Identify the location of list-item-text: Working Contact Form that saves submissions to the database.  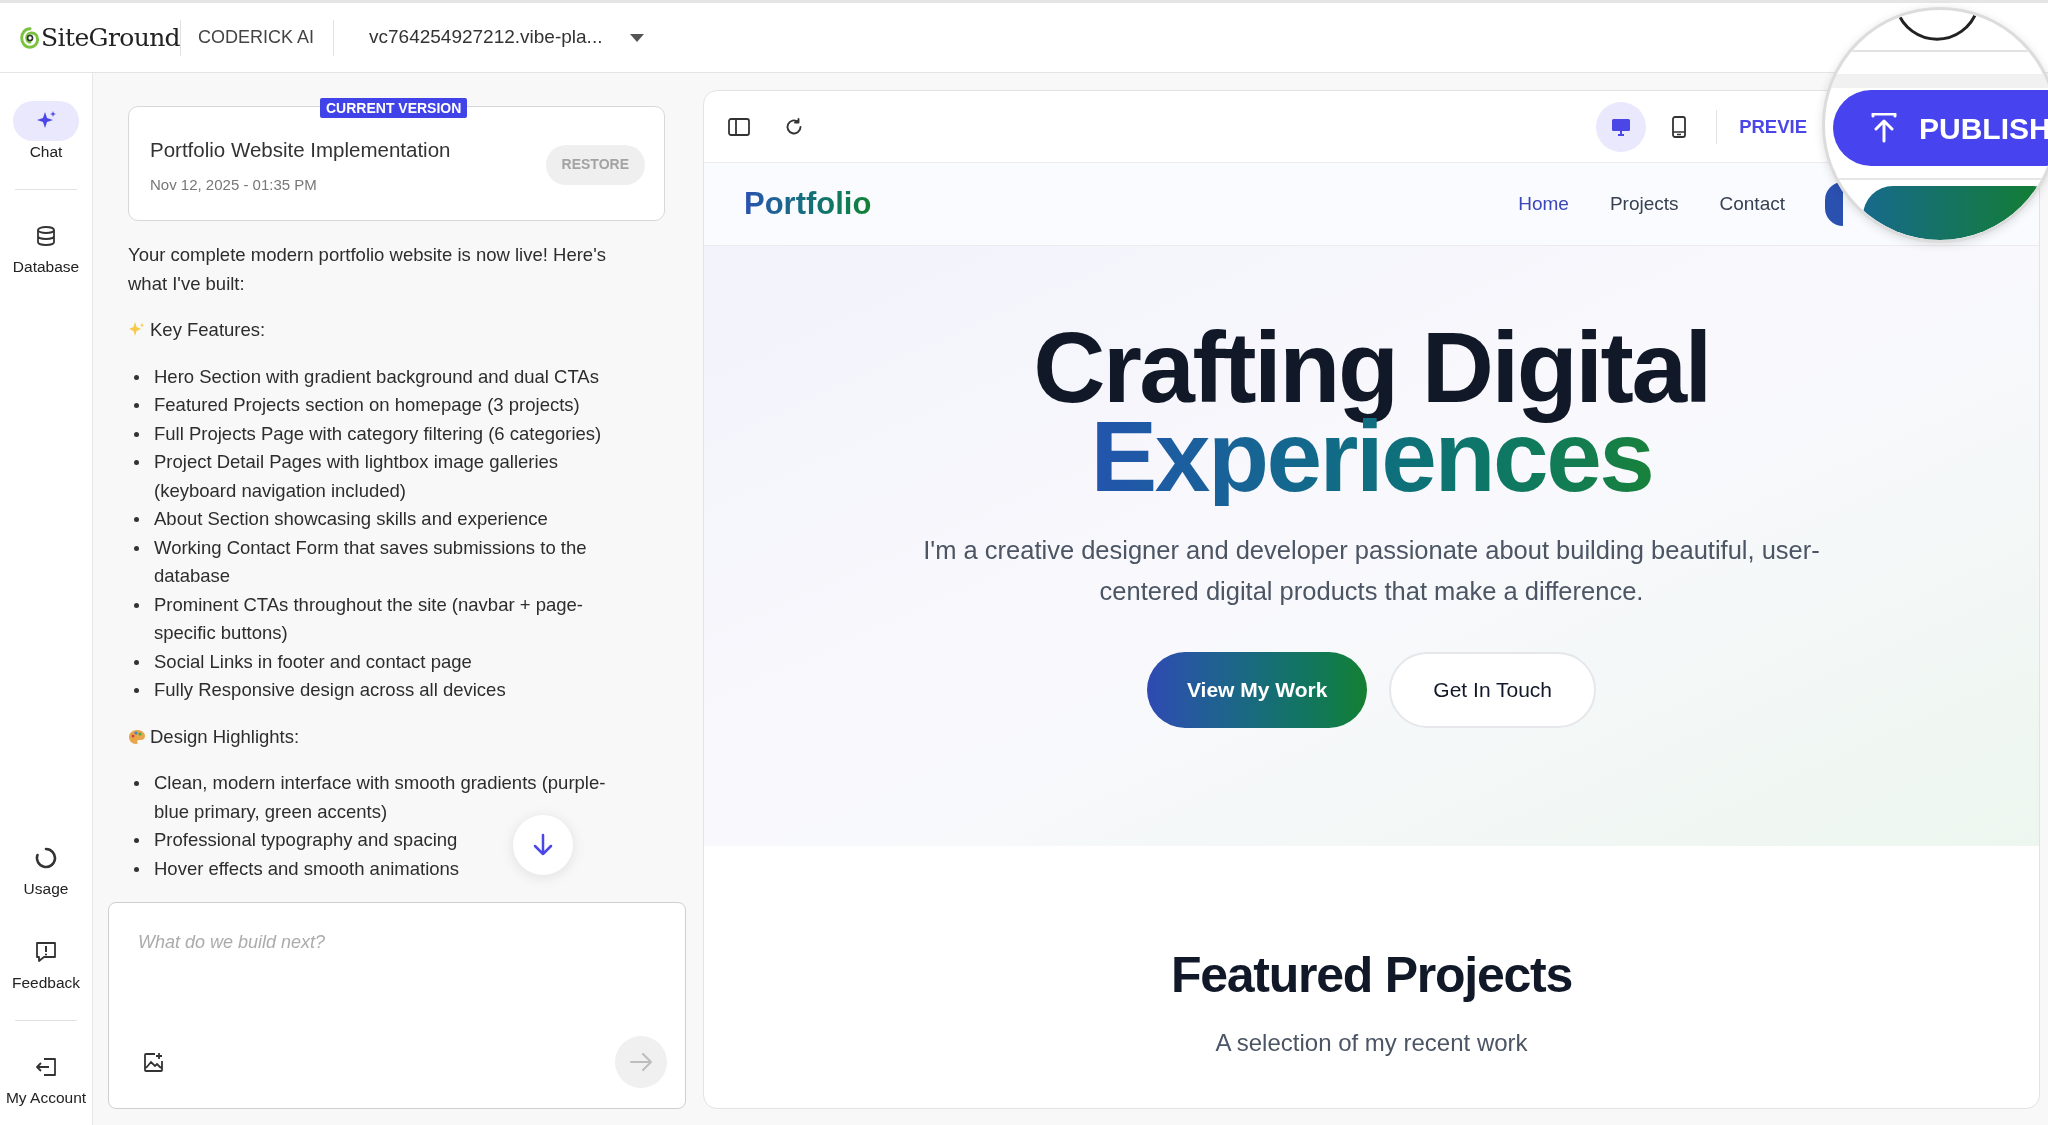
(370, 561).